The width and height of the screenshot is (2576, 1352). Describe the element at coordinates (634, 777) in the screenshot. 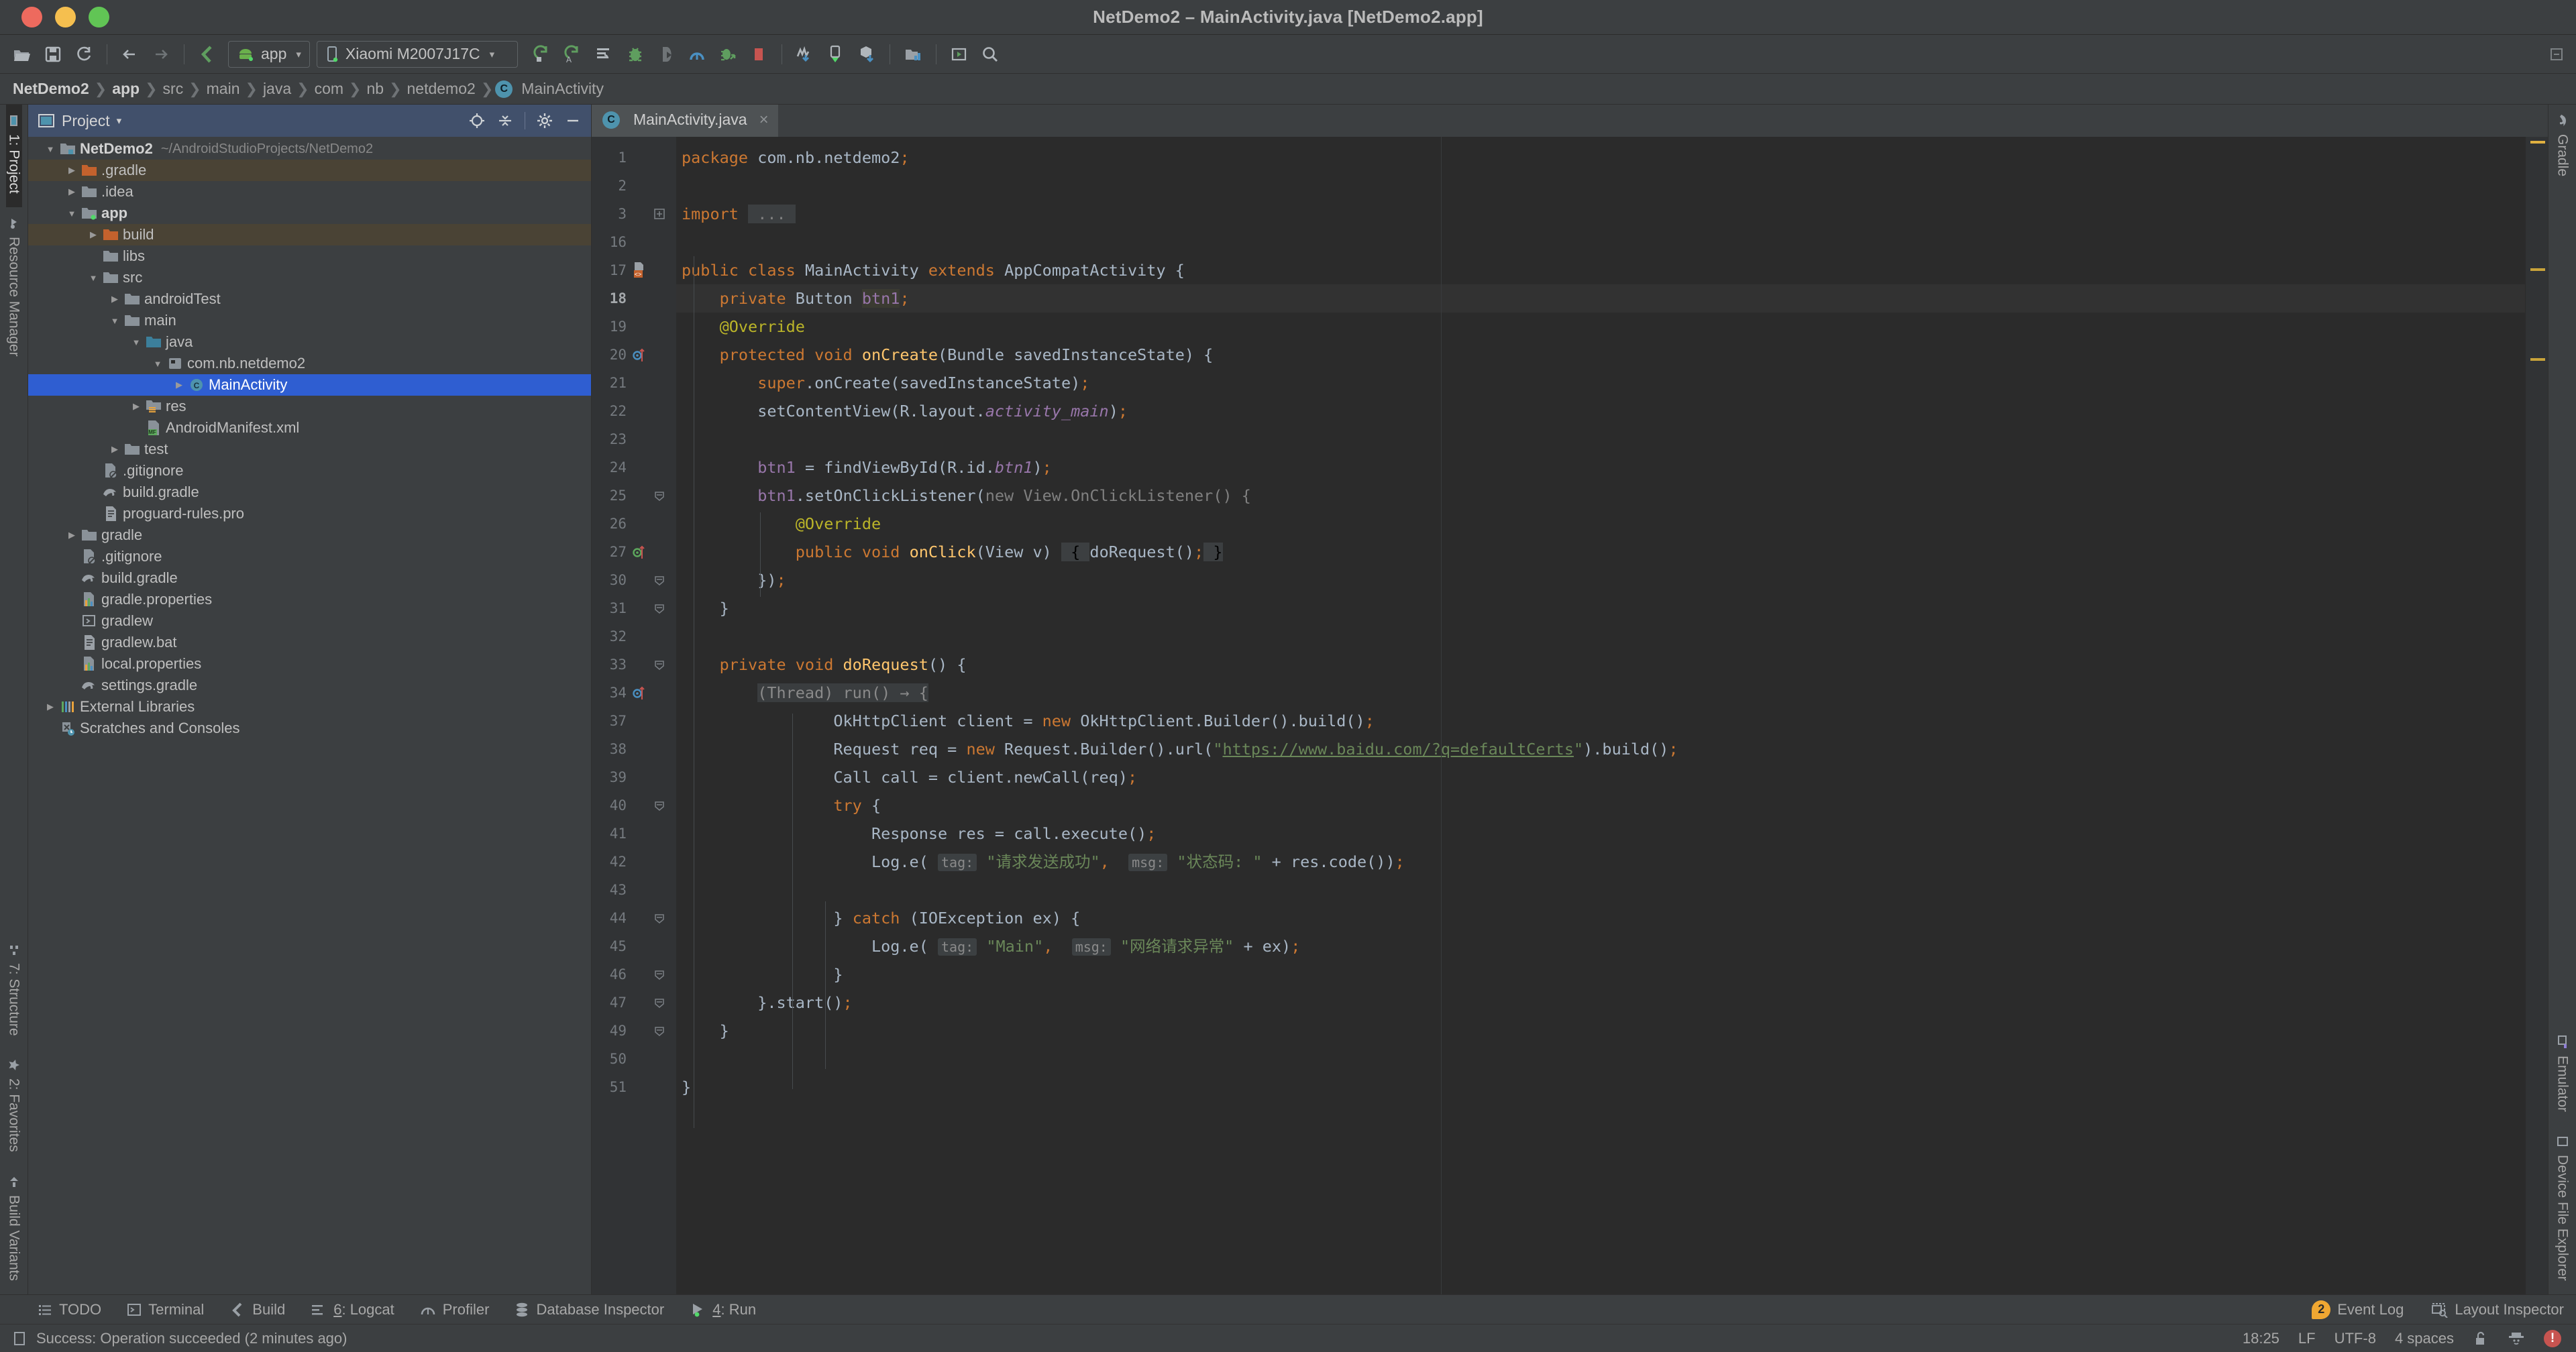

I see `gutter-line-39: 39` at that location.